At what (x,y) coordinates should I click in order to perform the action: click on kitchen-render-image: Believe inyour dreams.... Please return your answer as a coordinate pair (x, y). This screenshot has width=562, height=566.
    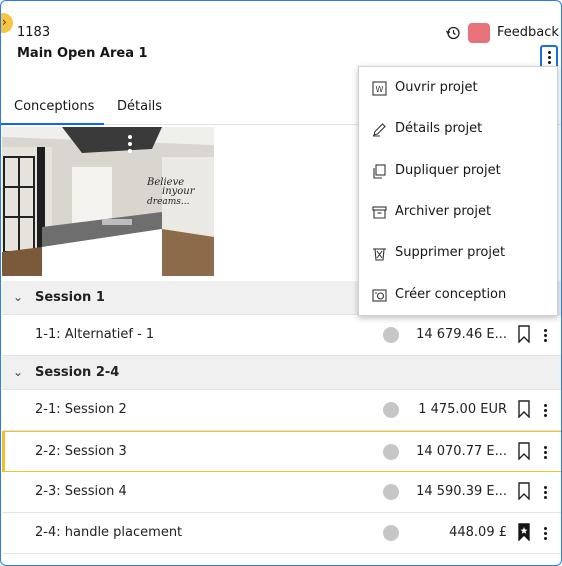
    Looking at the image, I should click on (108, 201).